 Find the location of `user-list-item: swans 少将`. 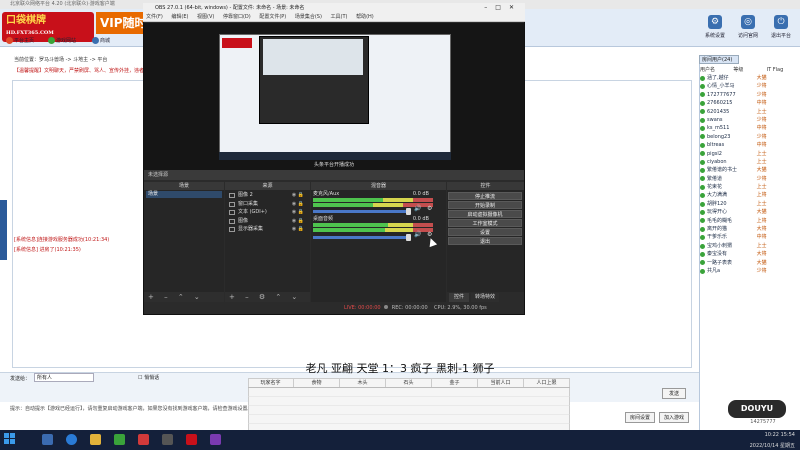

user-list-item: swans 少将 is located at coordinates (750, 120).